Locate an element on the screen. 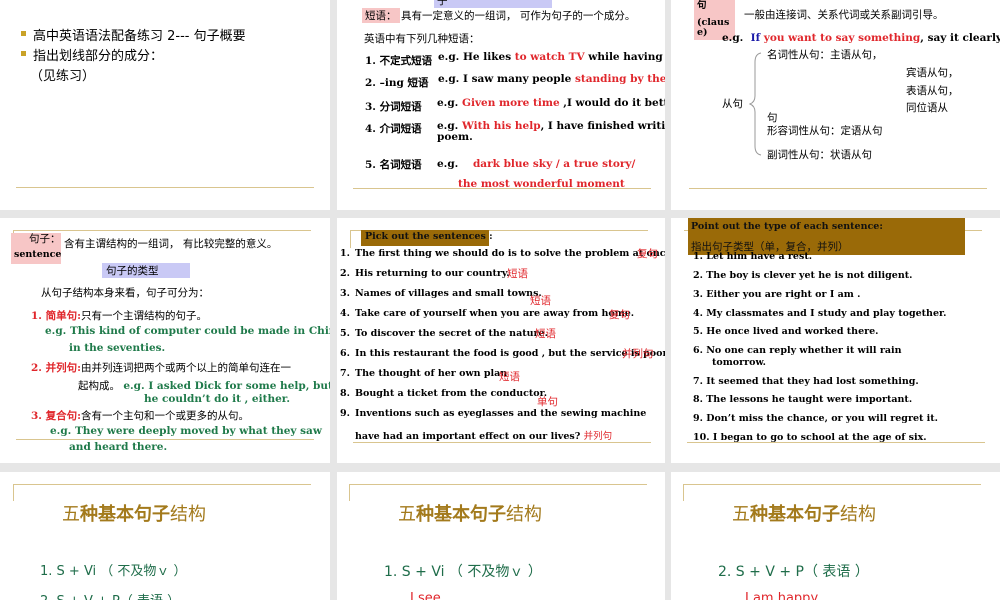 The image size is (1000, 600). intro-text: 英语中有下列几种短语： is located at coordinates (422, 39).